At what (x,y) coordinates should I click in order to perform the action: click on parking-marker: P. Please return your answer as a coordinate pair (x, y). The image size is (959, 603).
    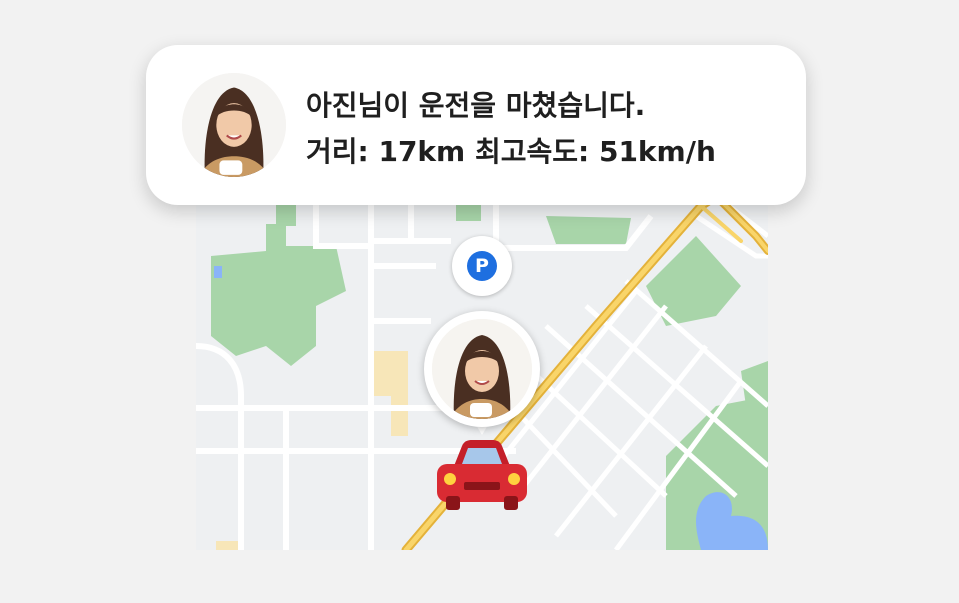
    Looking at the image, I should click on (482, 266).